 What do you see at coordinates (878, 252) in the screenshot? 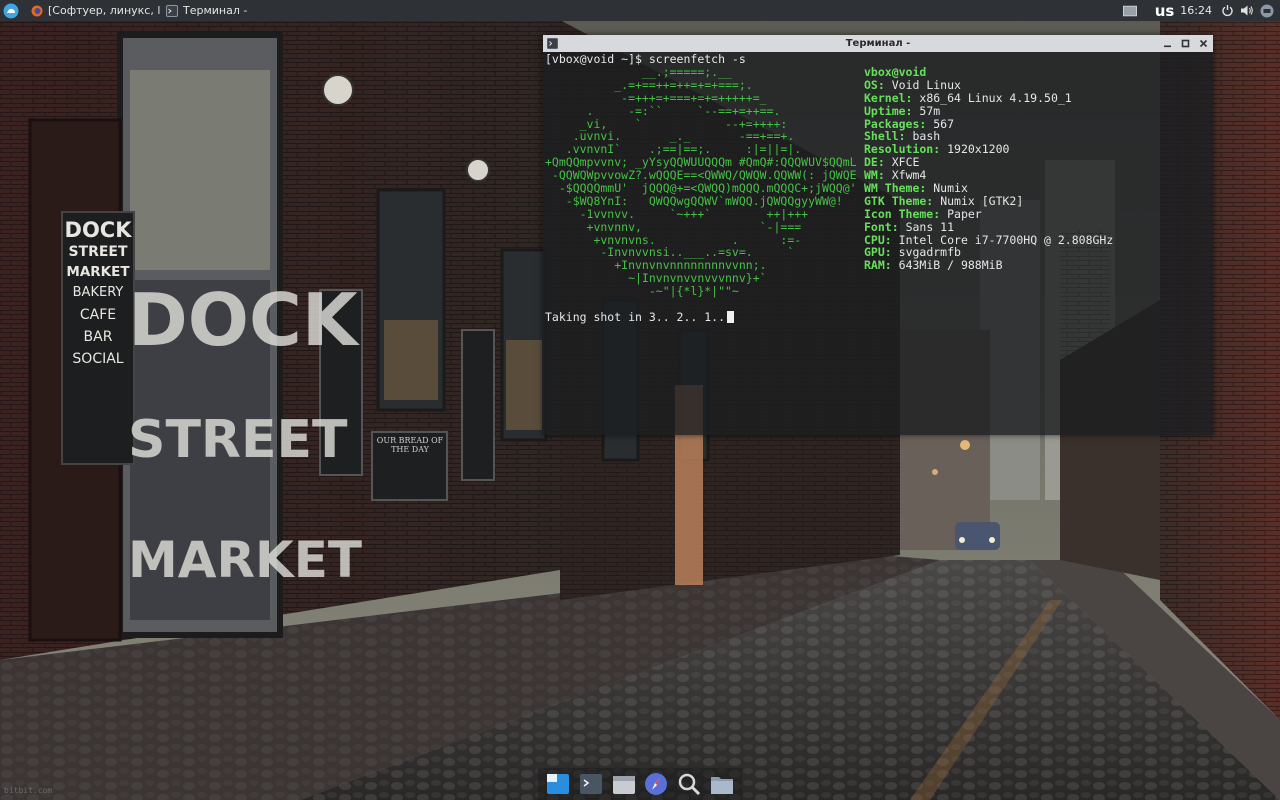
I see `info-key: GPU:` at bounding box center [878, 252].